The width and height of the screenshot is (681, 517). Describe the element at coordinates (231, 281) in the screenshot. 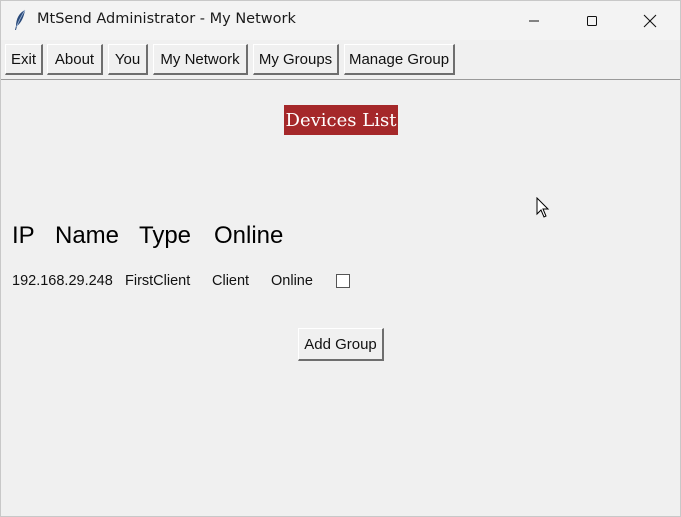

I see `device-type: Client` at that location.